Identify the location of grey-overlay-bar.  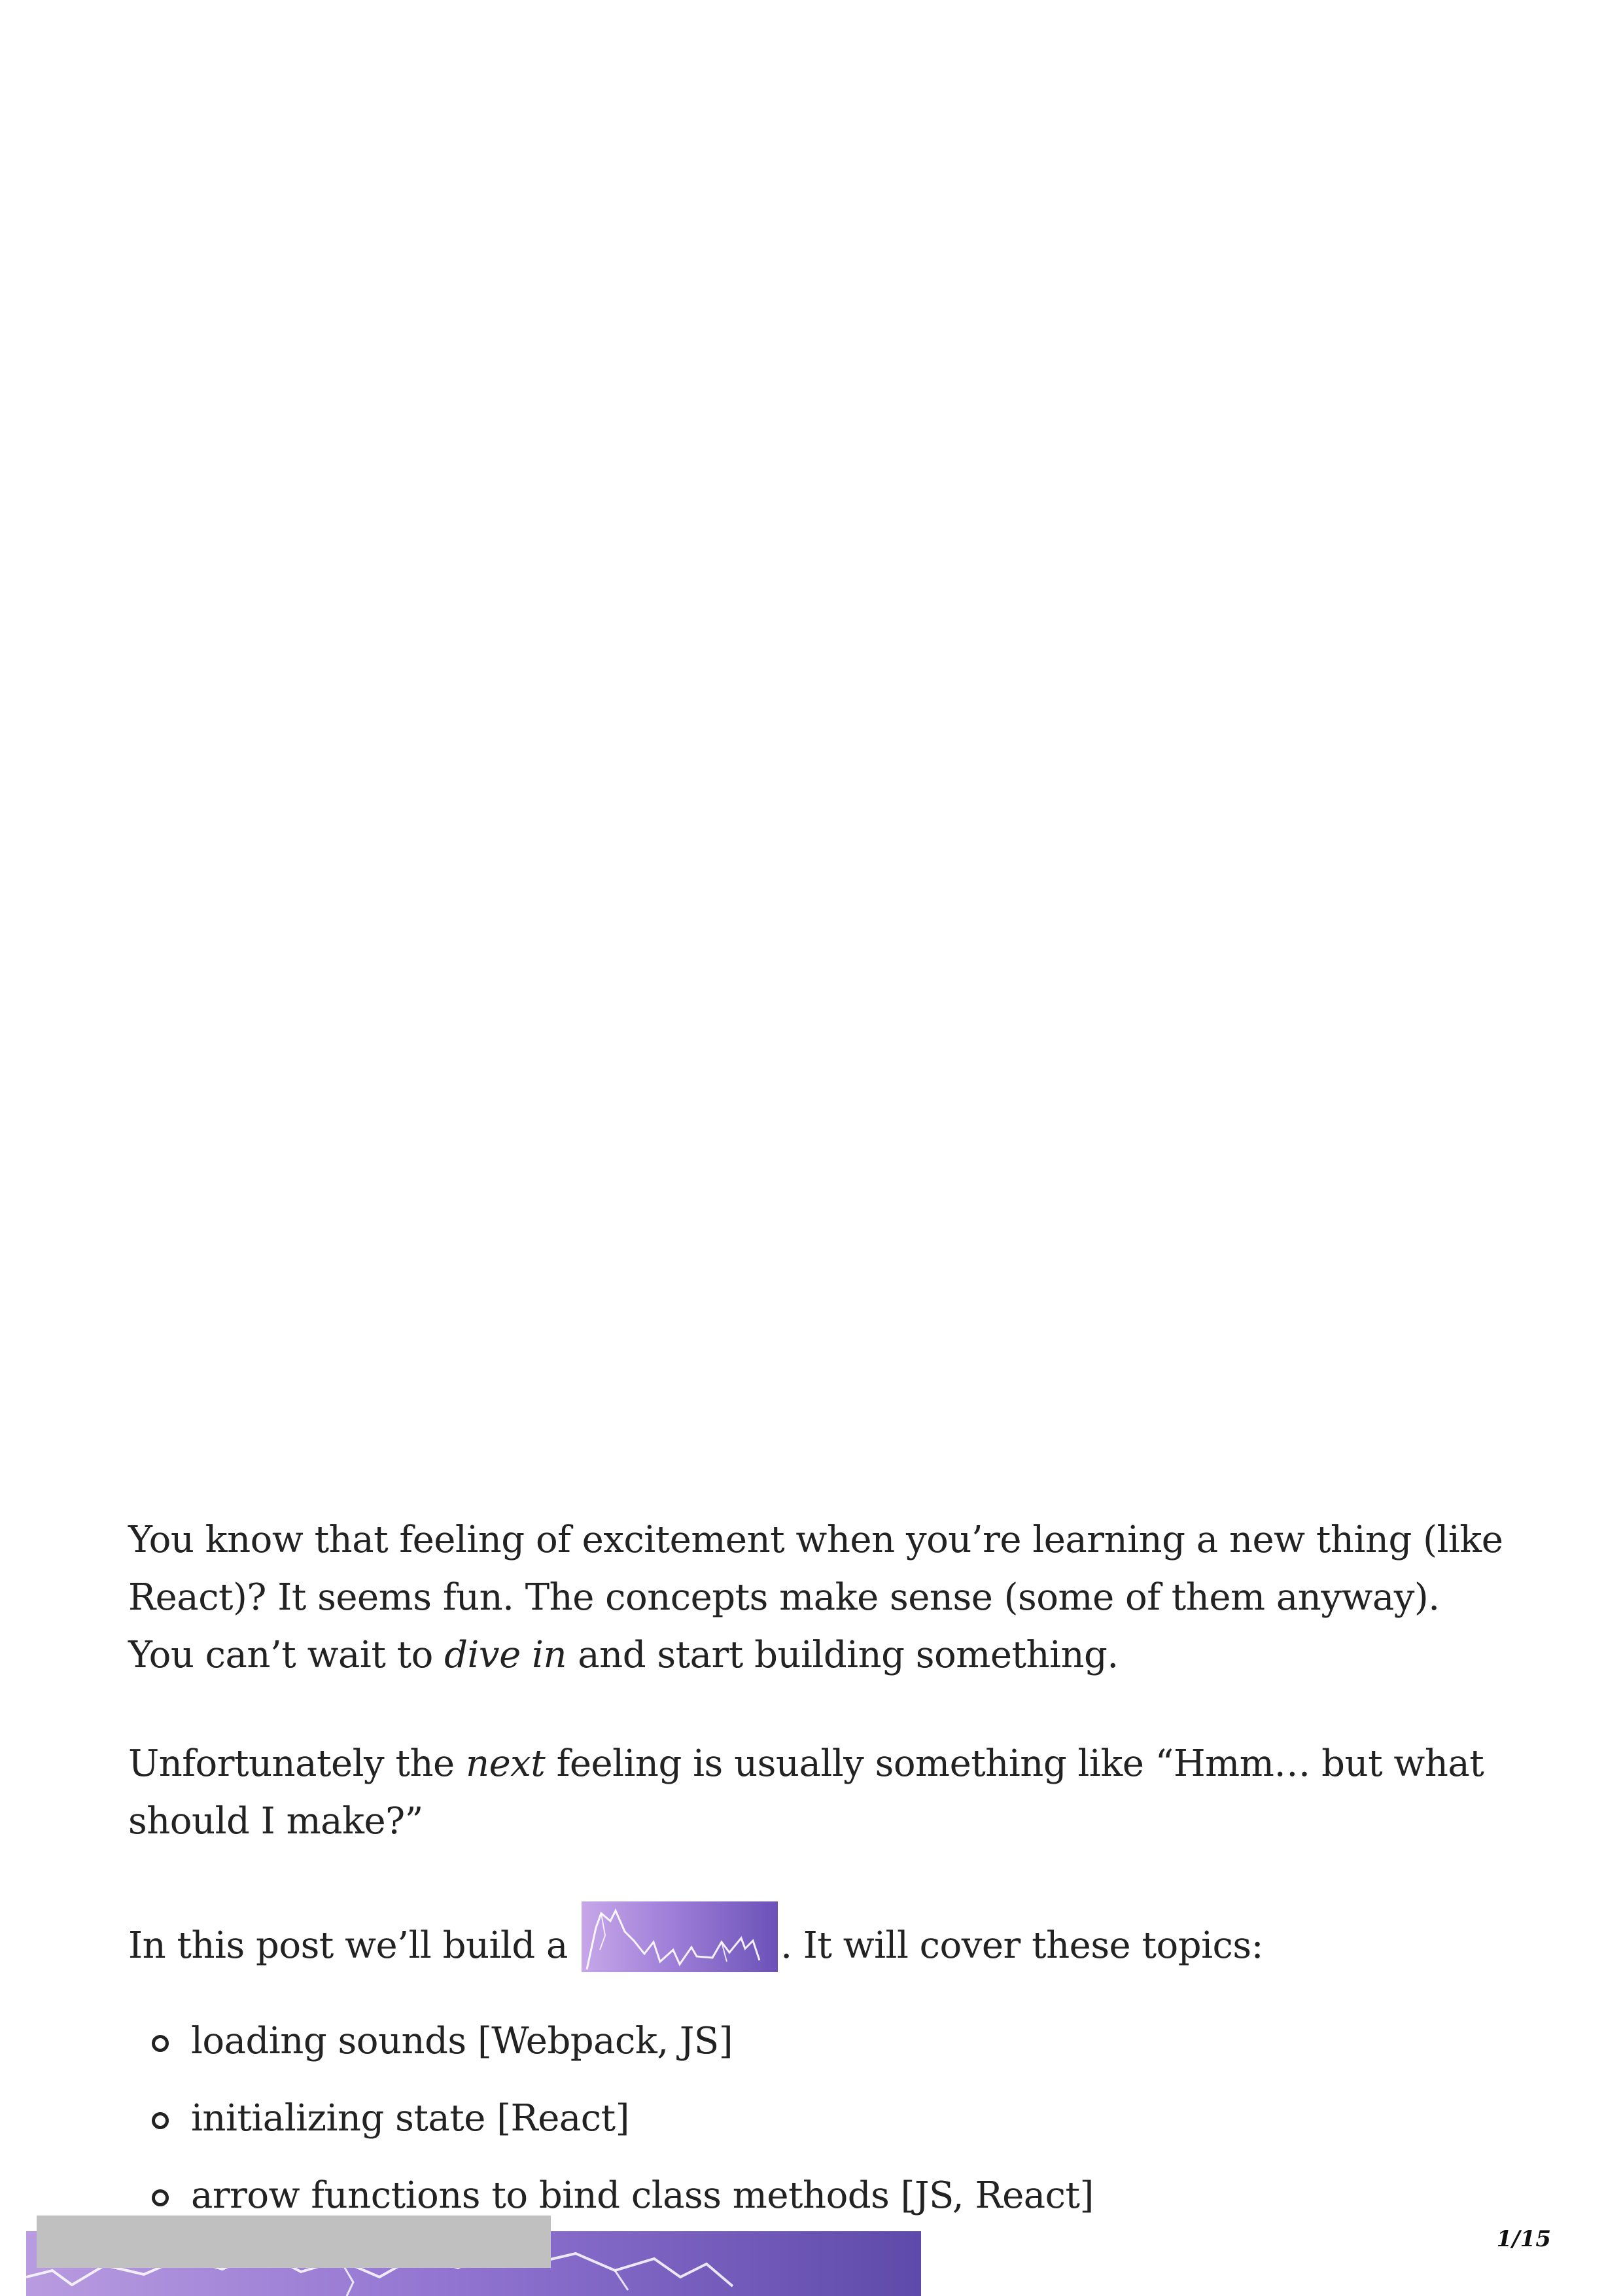
(294, 2242).